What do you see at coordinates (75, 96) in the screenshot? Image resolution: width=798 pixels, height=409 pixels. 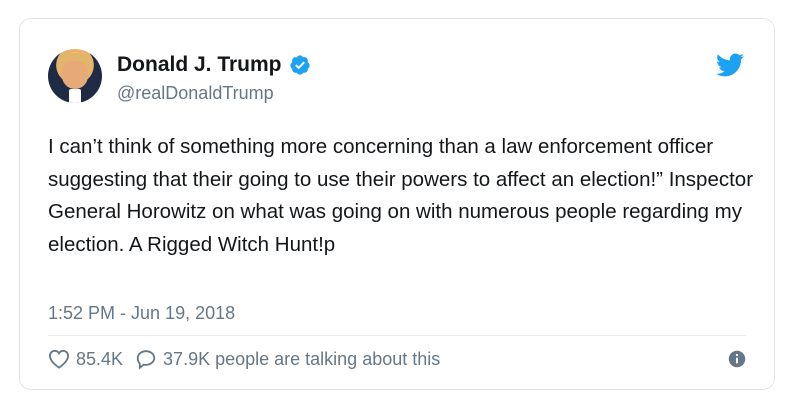 I see `avatar-shirt` at bounding box center [75, 96].